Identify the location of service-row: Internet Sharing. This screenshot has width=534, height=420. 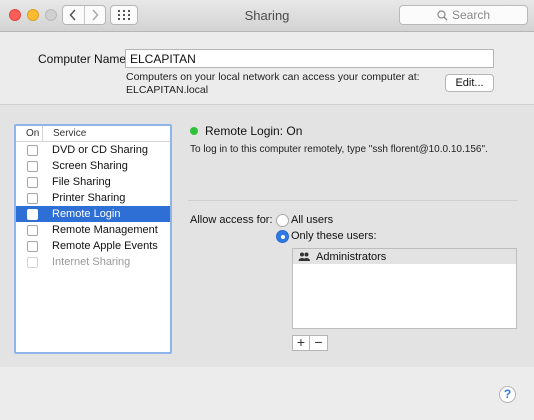
(93, 262).